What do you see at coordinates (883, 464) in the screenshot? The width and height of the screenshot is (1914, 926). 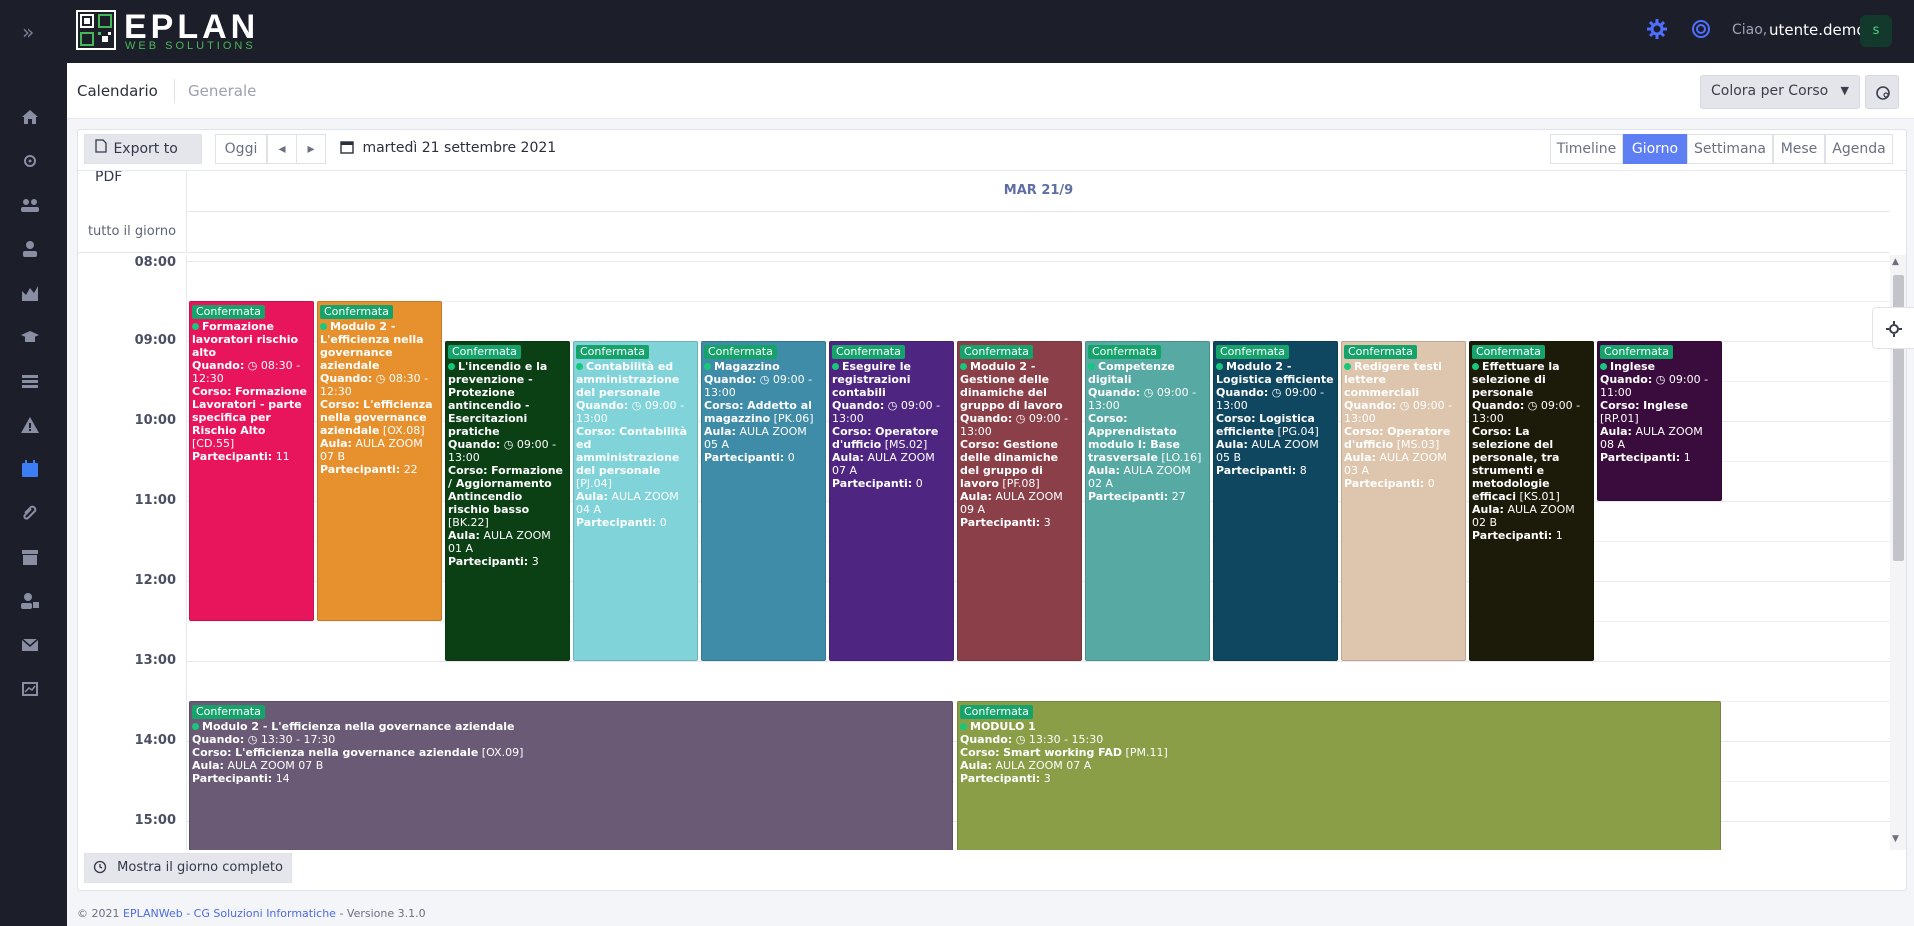 I see `event-room: Aula: AULA ZOOM 07 A` at bounding box center [883, 464].